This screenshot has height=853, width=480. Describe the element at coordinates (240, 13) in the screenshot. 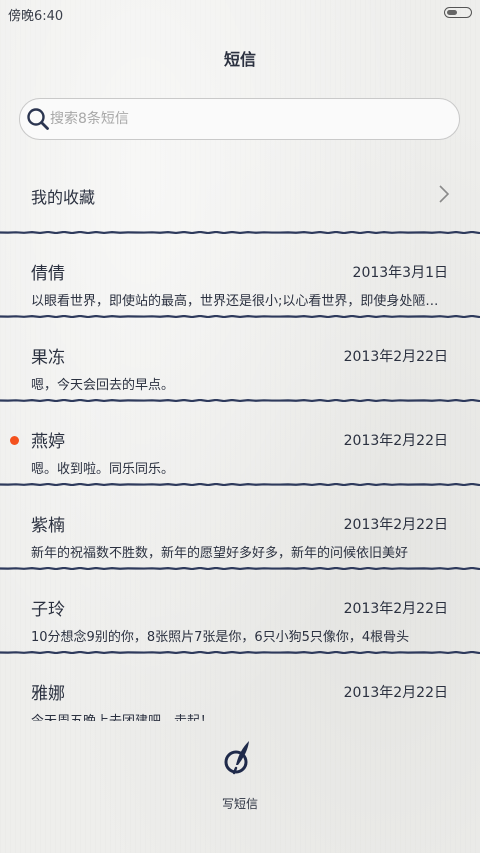

I see `status-bar: 傍晚6:40` at that location.